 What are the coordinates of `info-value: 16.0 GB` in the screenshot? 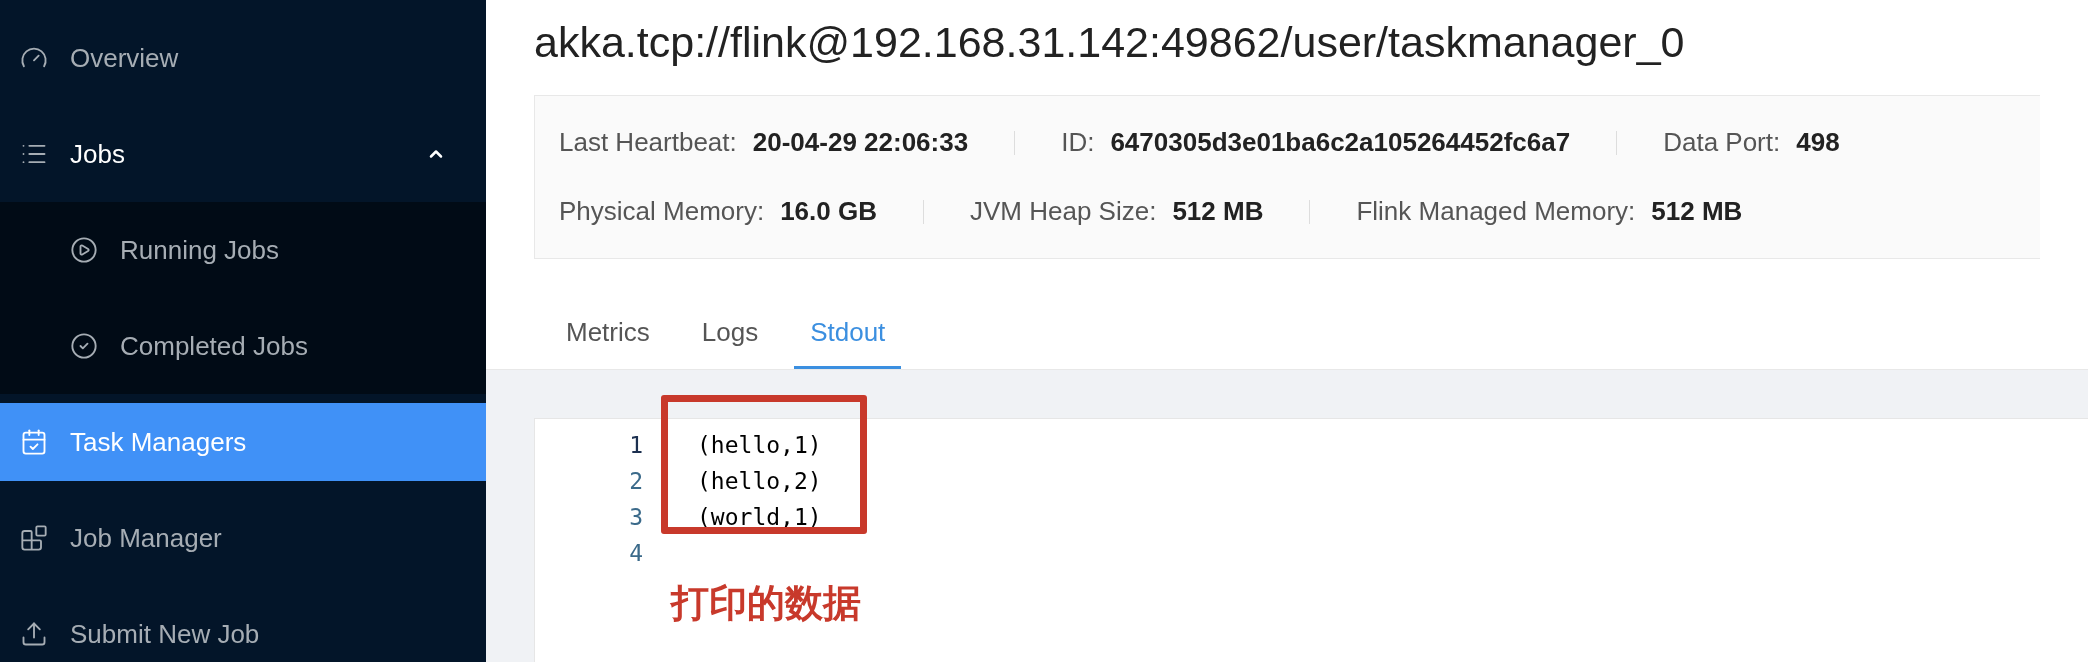 It's located at (828, 211).